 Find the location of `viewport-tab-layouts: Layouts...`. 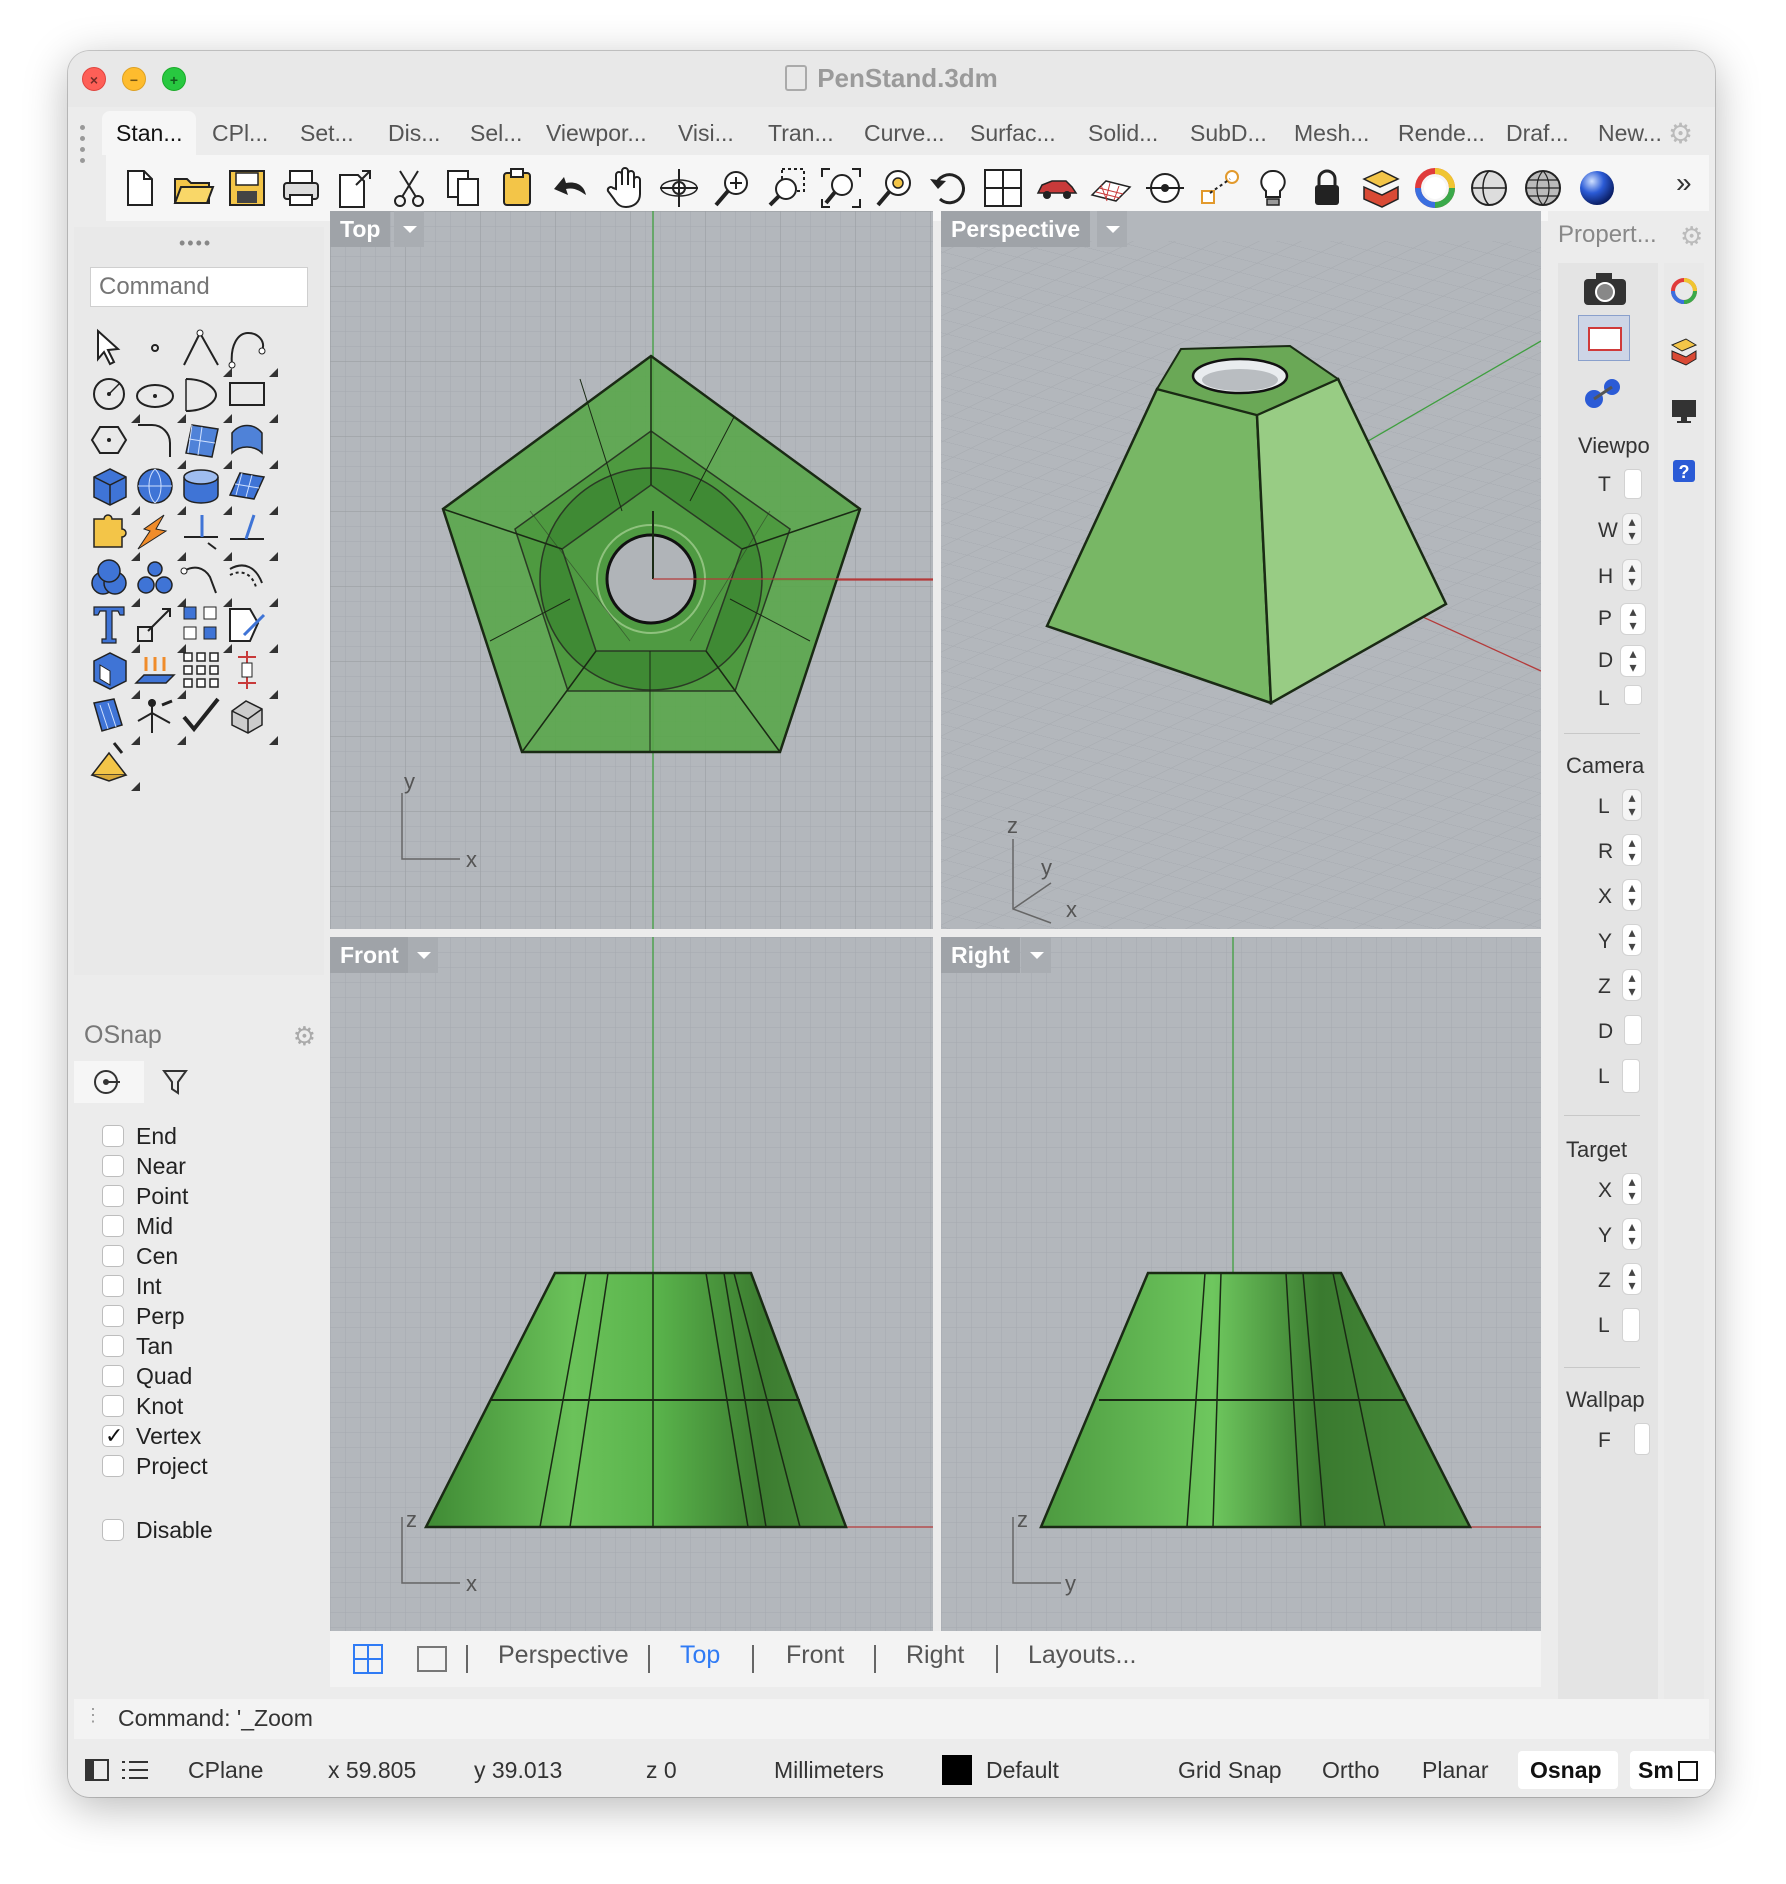

viewport-tab-layouts: Layouts... is located at coordinates (1082, 1655).